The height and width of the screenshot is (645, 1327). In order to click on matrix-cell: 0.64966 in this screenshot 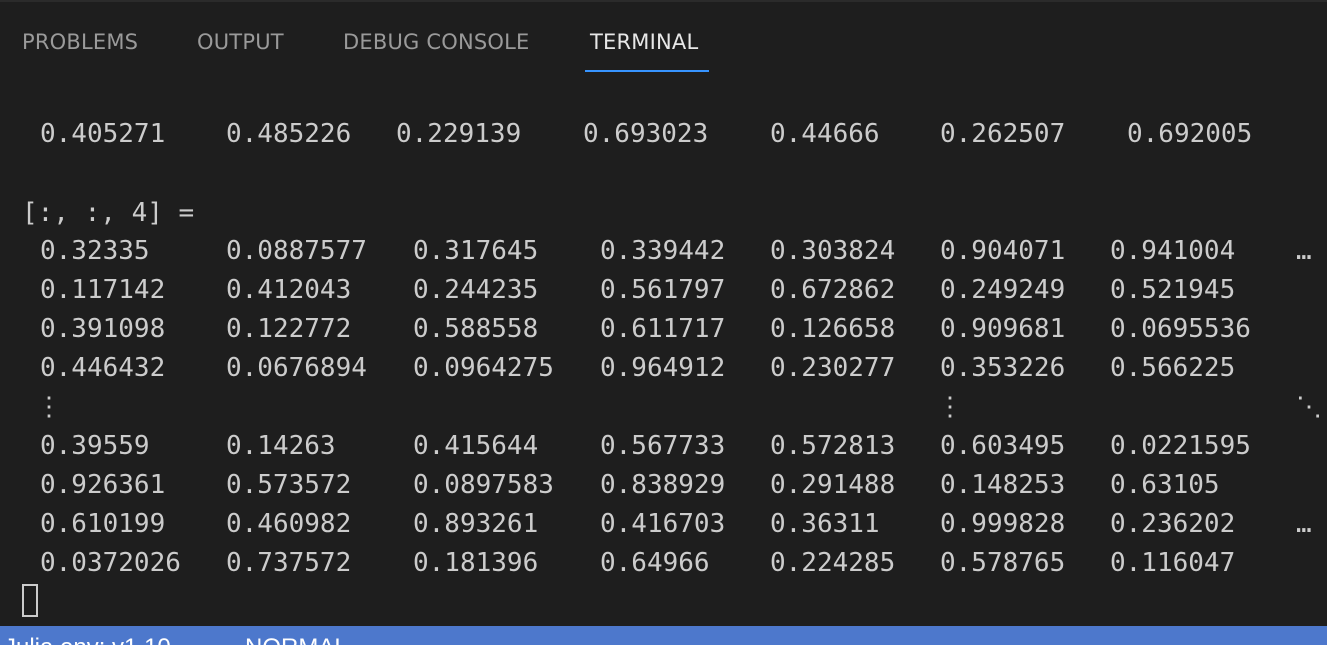, I will do `click(655, 563)`.